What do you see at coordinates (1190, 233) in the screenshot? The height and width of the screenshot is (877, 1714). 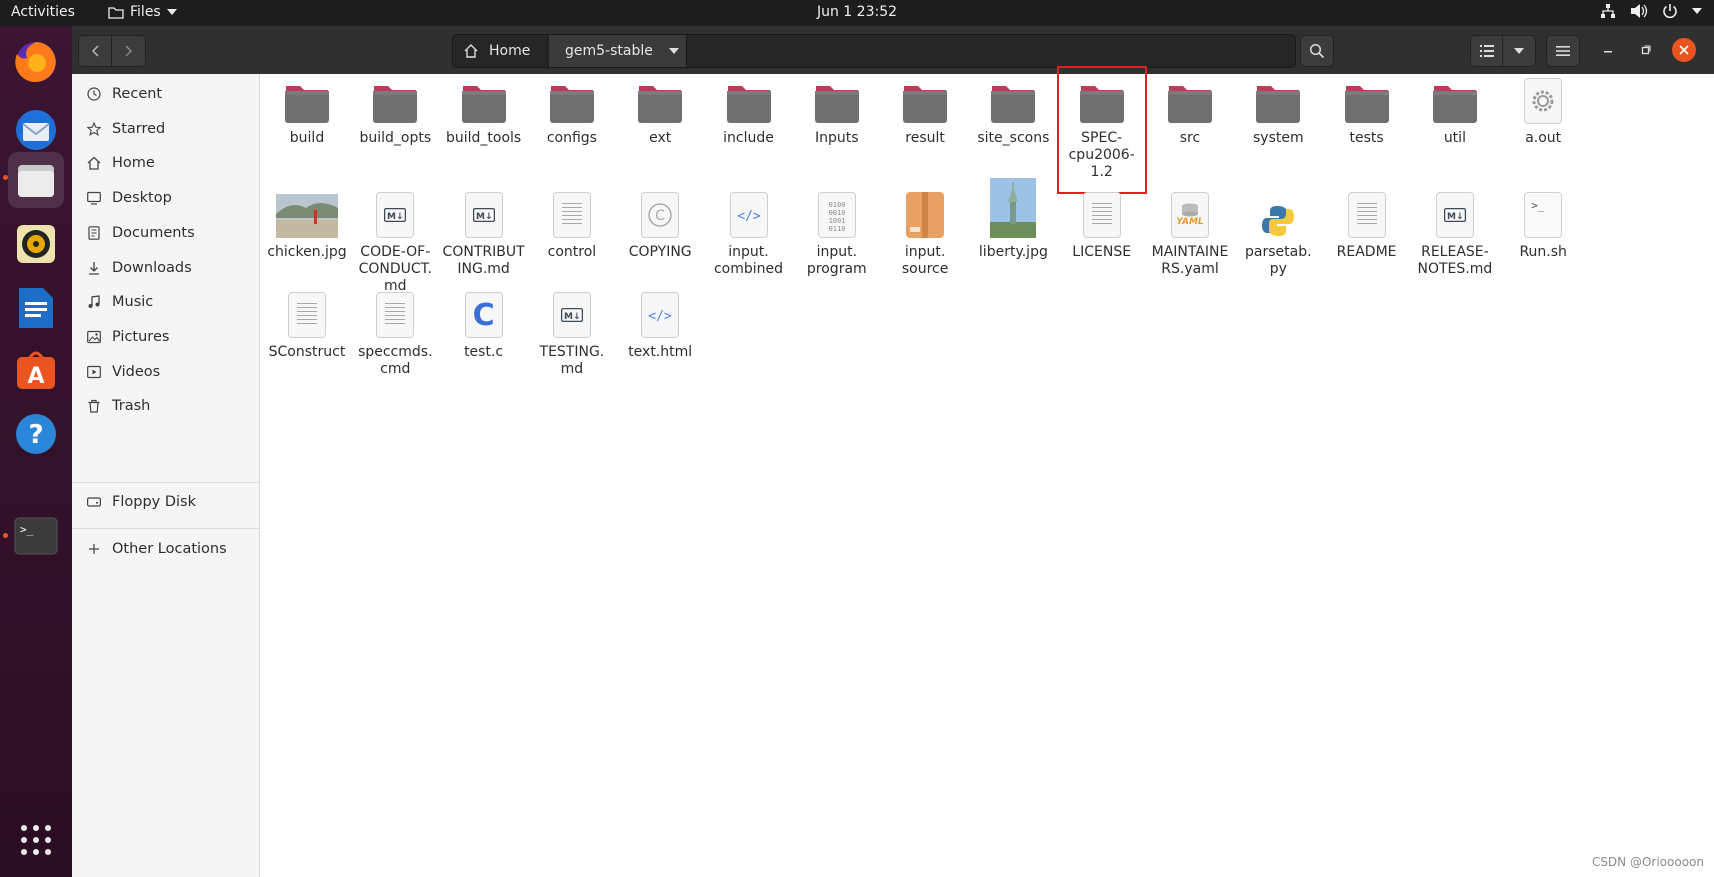 I see `file-item: YAML MAINTAINE RS.yaml` at bounding box center [1190, 233].